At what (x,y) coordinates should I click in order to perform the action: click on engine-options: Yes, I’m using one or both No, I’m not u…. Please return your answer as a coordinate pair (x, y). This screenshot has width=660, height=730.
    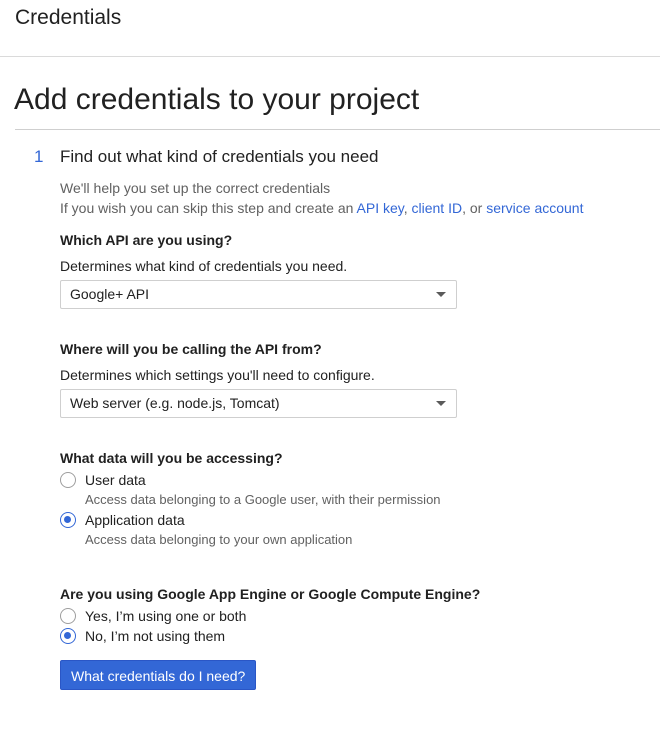
    Looking at the image, I should click on (360, 626).